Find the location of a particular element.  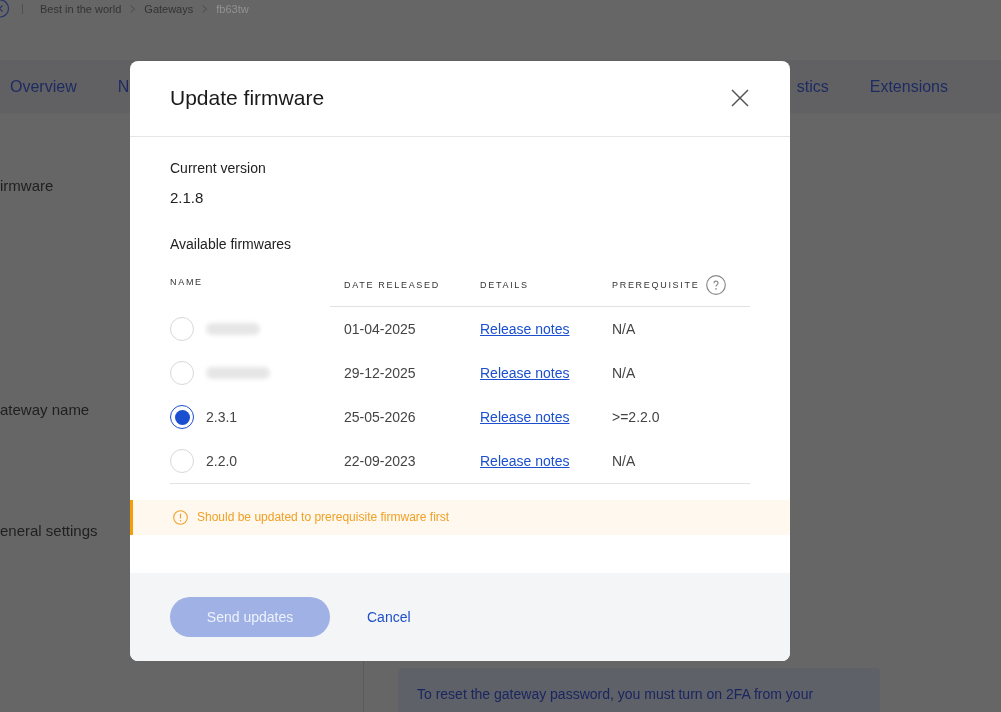

info-text: To reset the gateway password, you must turn on 2FA from your is located at coordinates (615, 694).